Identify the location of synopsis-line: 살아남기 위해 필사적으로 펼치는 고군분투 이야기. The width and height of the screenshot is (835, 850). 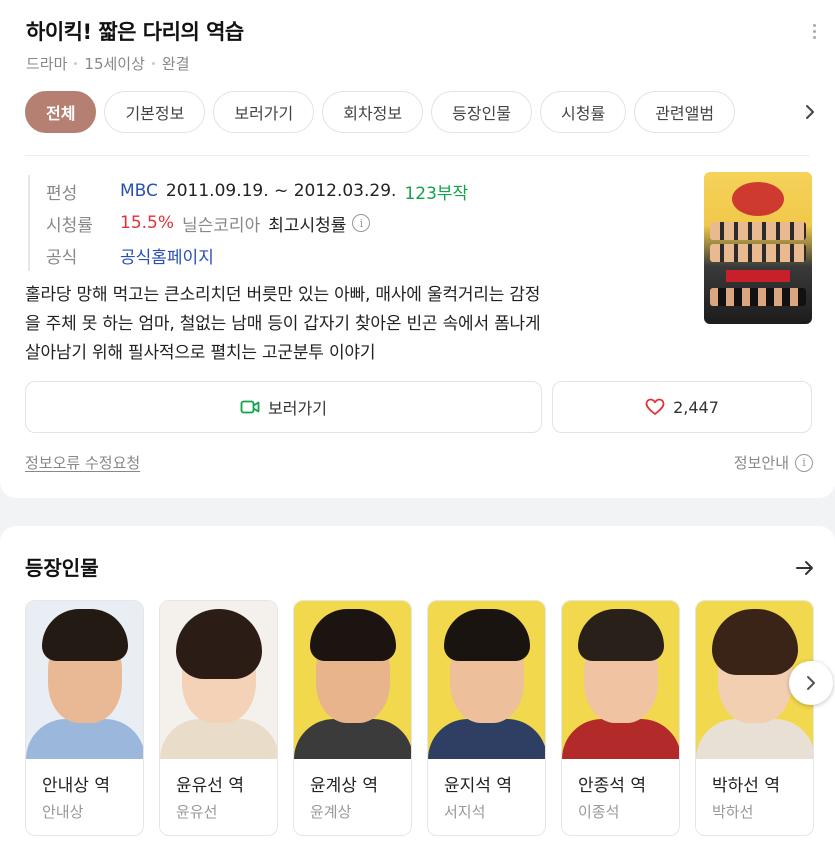
(200, 353).